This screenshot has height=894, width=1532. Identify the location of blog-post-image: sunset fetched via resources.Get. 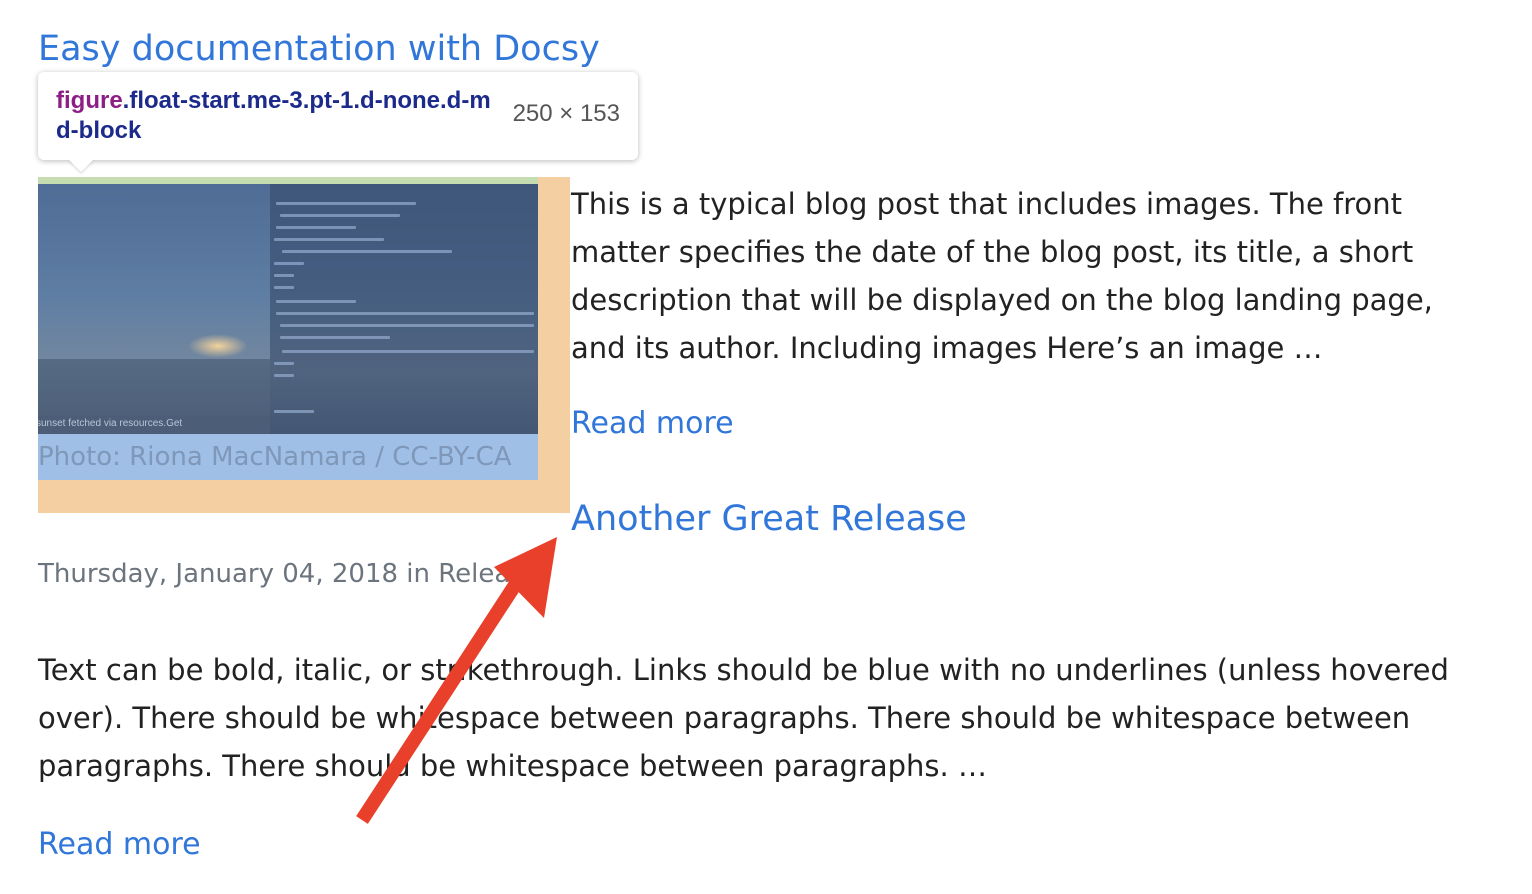
(288, 309).